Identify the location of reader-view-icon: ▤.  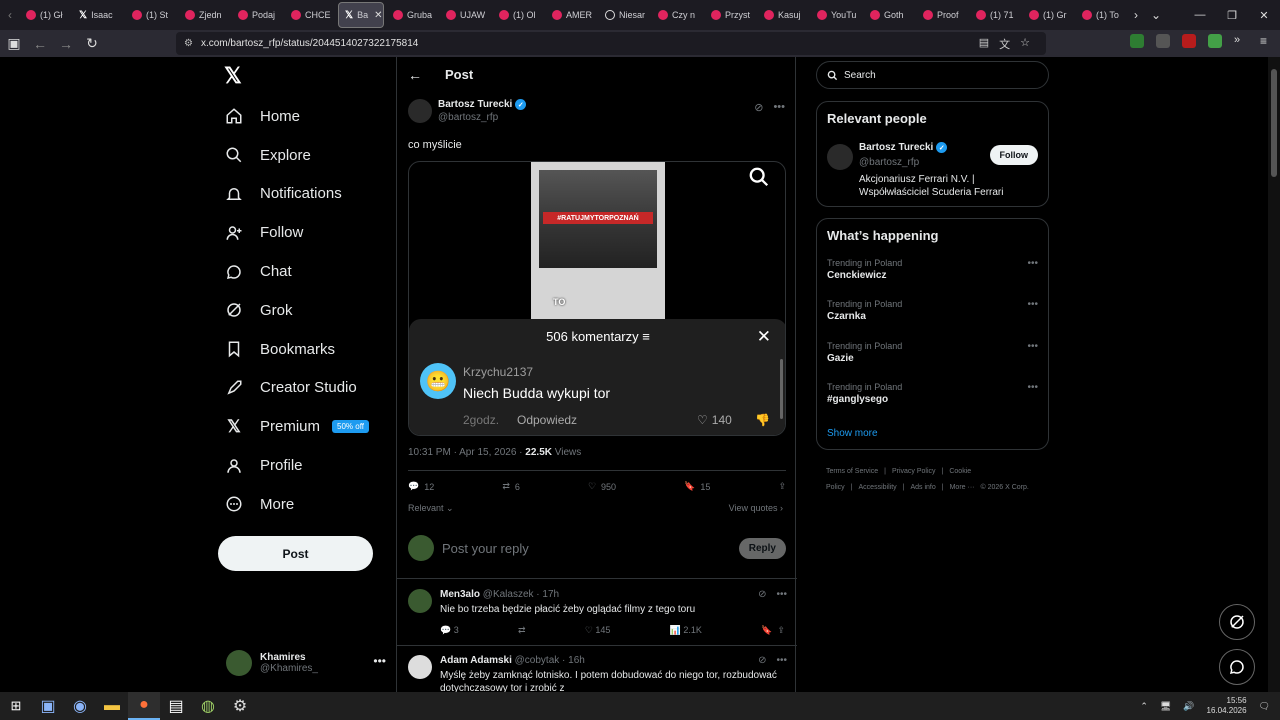
(984, 44).